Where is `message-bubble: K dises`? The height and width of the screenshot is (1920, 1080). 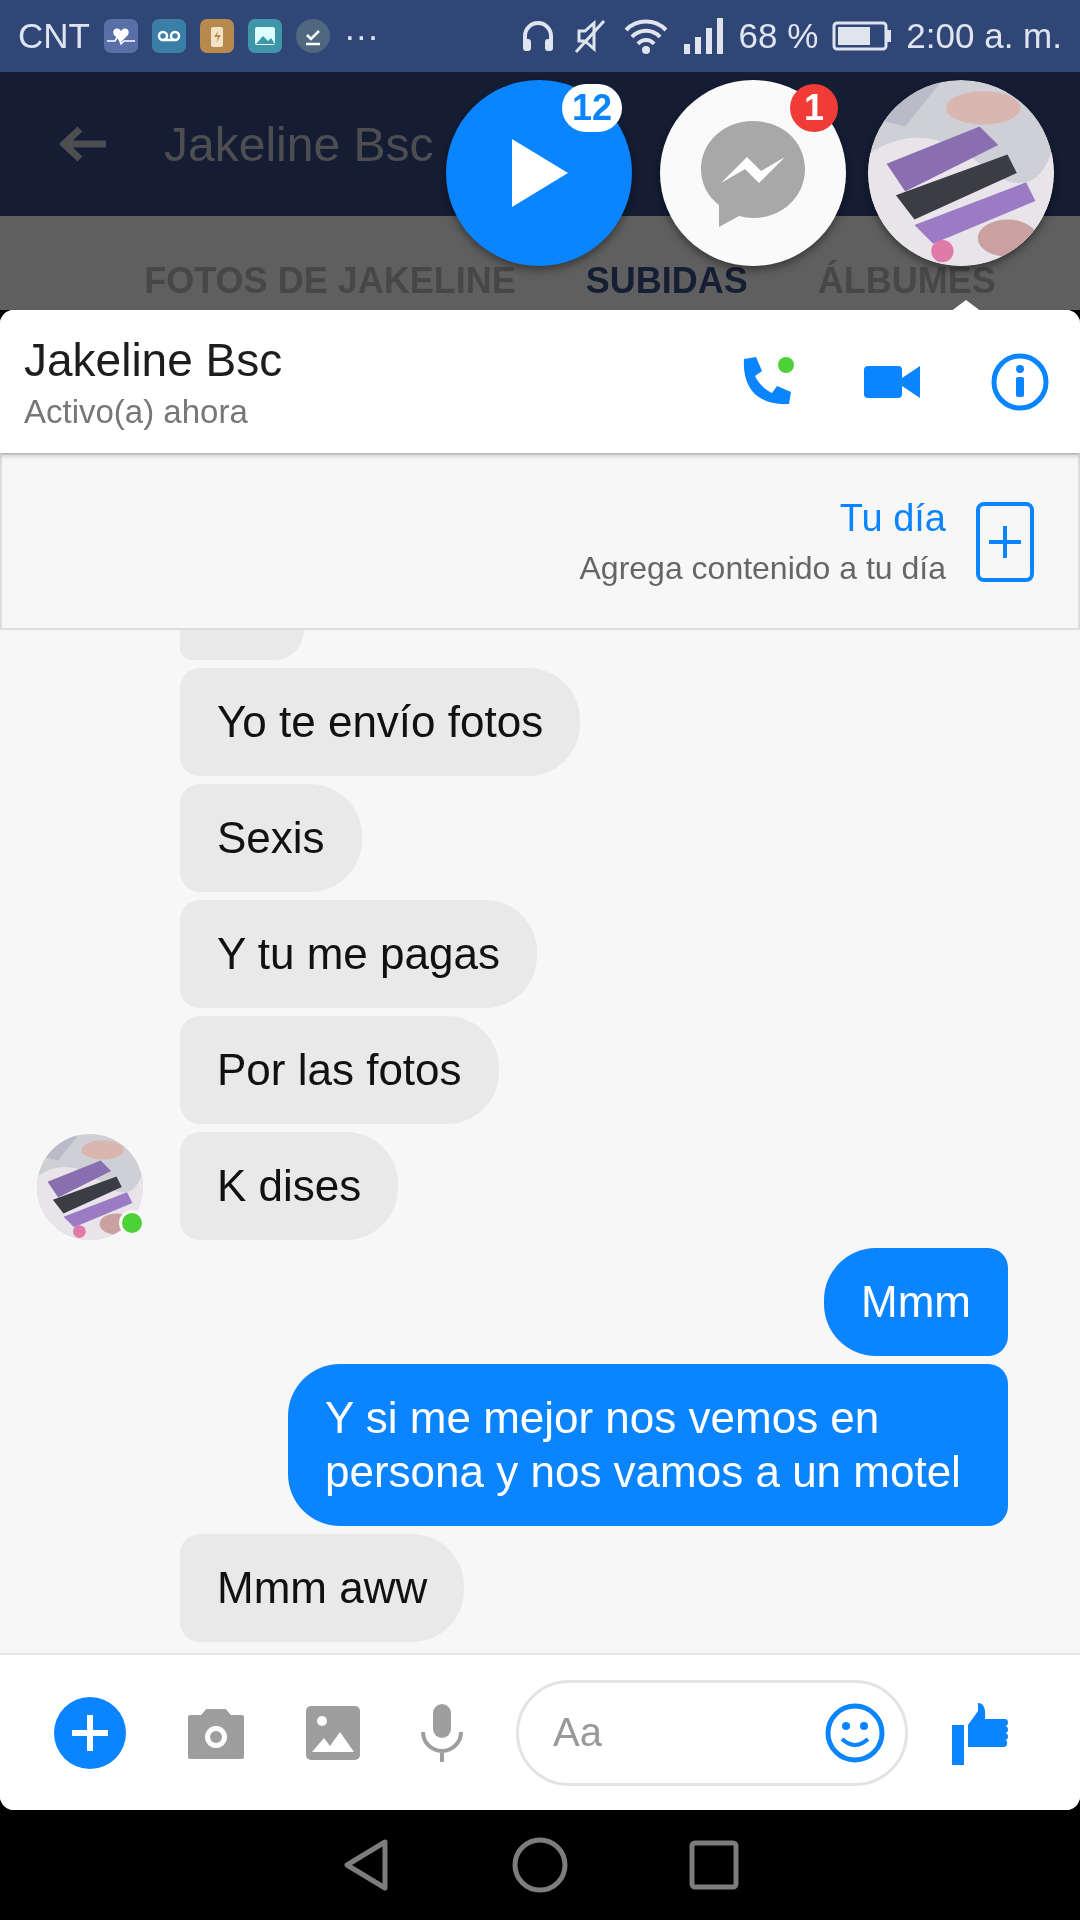
message-bubble: K dises is located at coordinates (289, 1186).